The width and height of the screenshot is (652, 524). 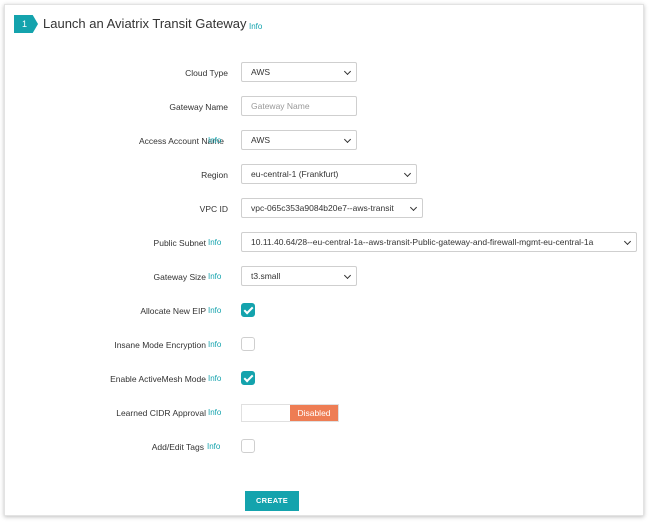 I want to click on access-account-select: AWS, so click(x=299, y=140).